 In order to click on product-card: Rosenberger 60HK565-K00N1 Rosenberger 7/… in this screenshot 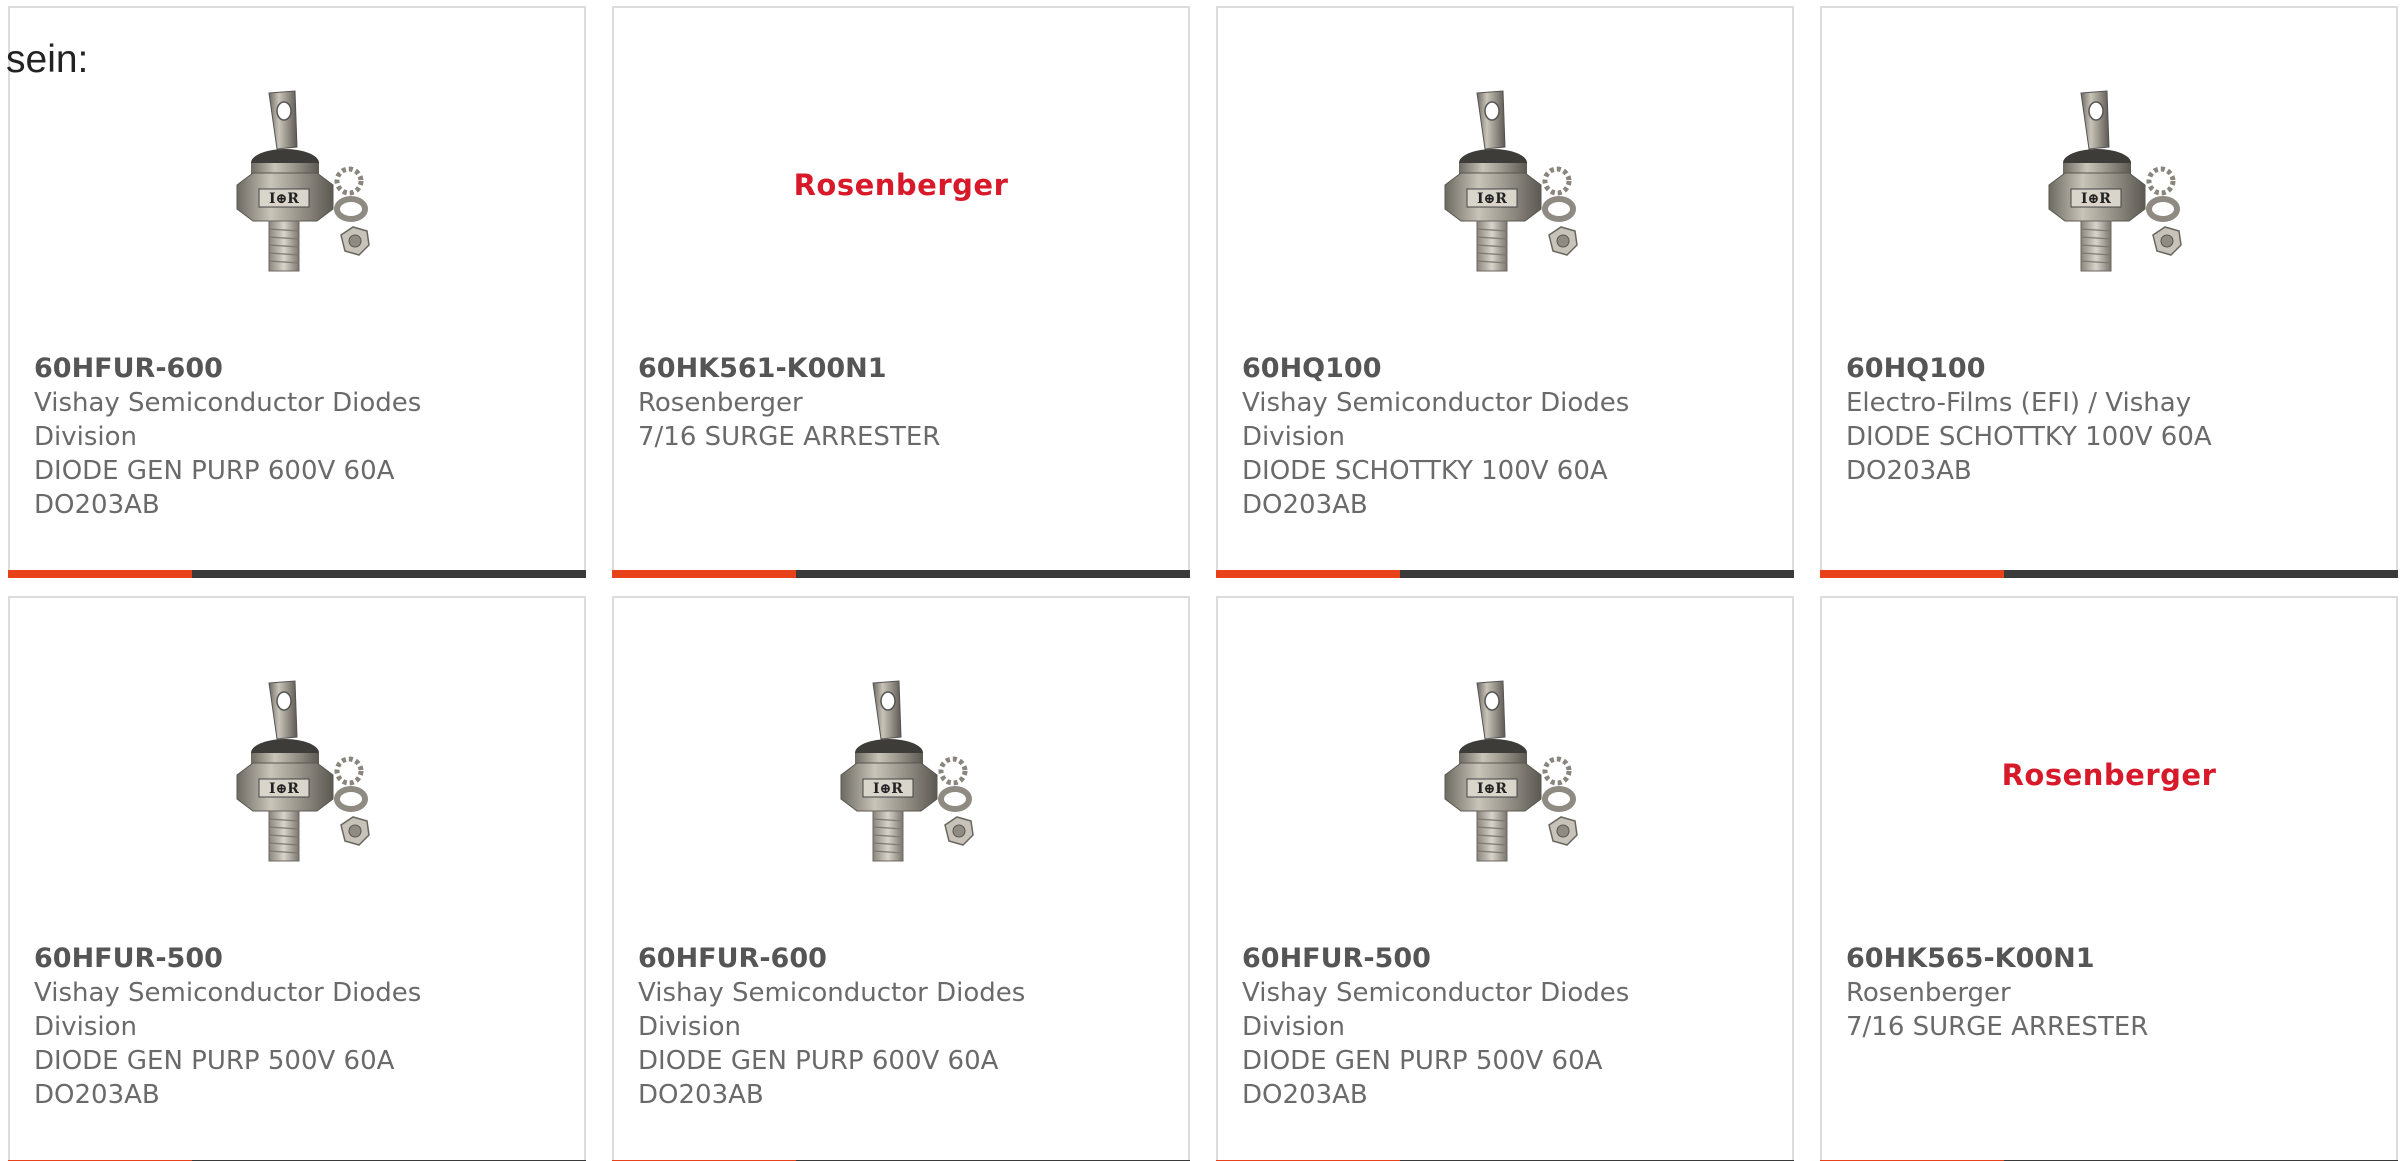, I will do `click(2109, 878)`.